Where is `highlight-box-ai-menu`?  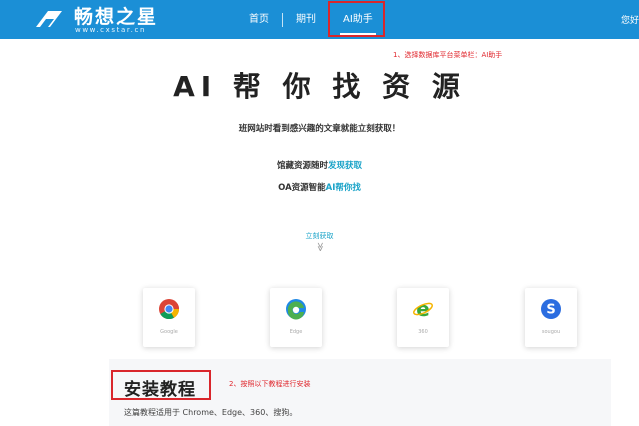
highlight-box-ai-menu is located at coordinates (356, 19).